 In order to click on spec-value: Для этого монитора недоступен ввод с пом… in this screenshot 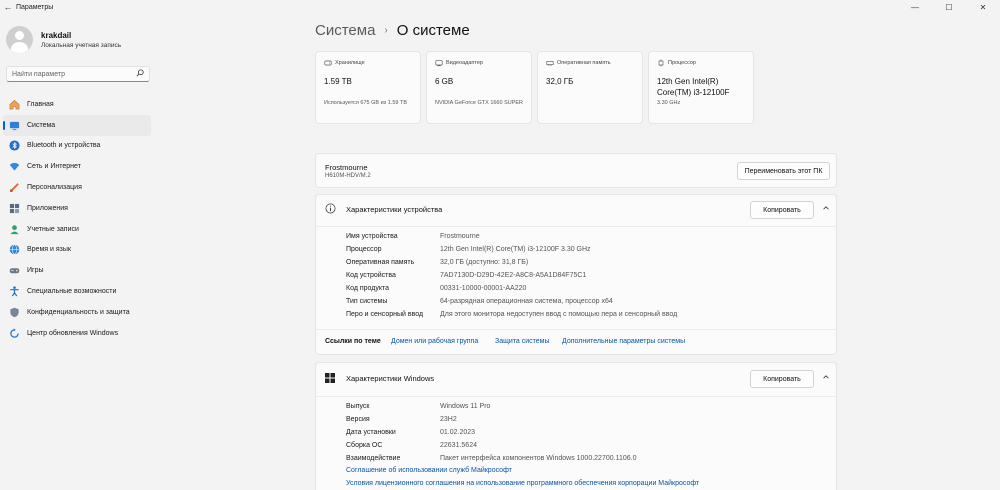, I will do `click(559, 314)`.